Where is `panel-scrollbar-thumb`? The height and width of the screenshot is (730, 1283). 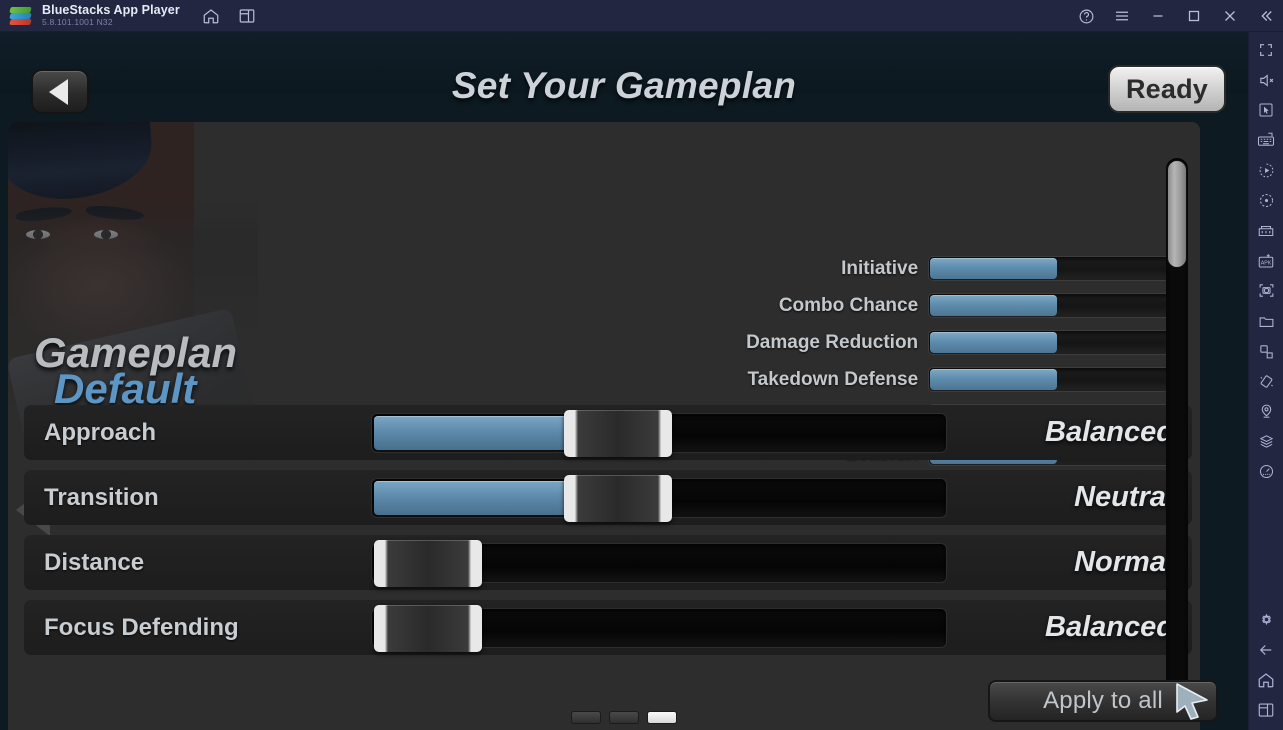
panel-scrollbar-thumb is located at coordinates (1177, 214).